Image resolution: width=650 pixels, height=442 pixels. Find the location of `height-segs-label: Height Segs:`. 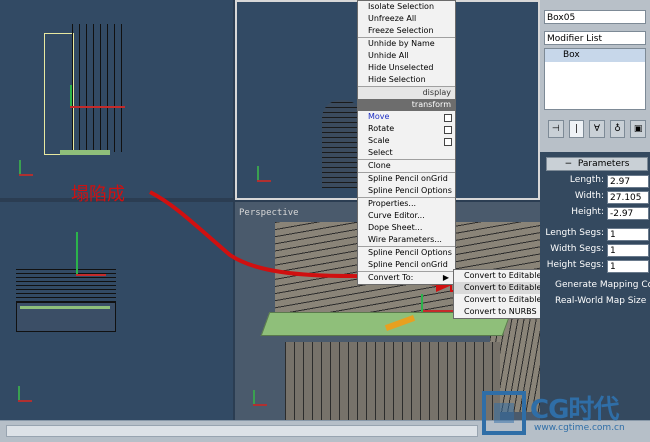

height-segs-label: Height Segs: is located at coordinates (575, 265).